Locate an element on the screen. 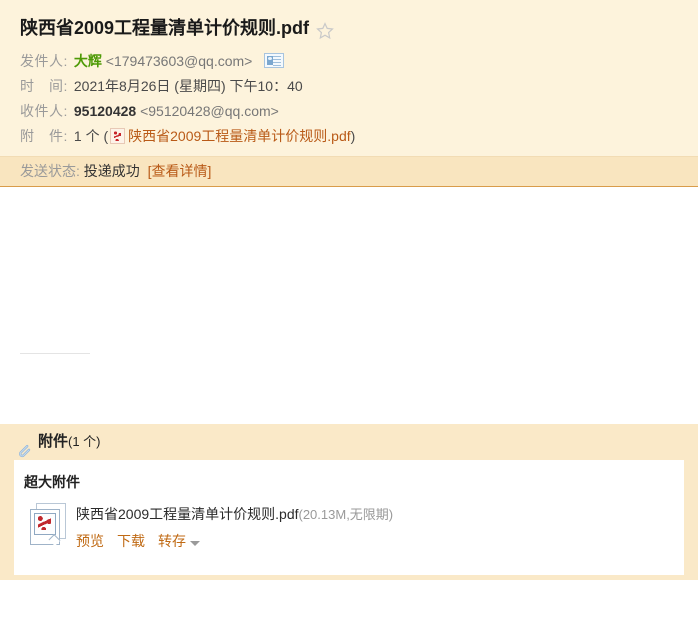  meta-row-attachment: 附 件: 1 个 ( 陕西省2009工程量清单计价规则.pdf) is located at coordinates (187, 135).